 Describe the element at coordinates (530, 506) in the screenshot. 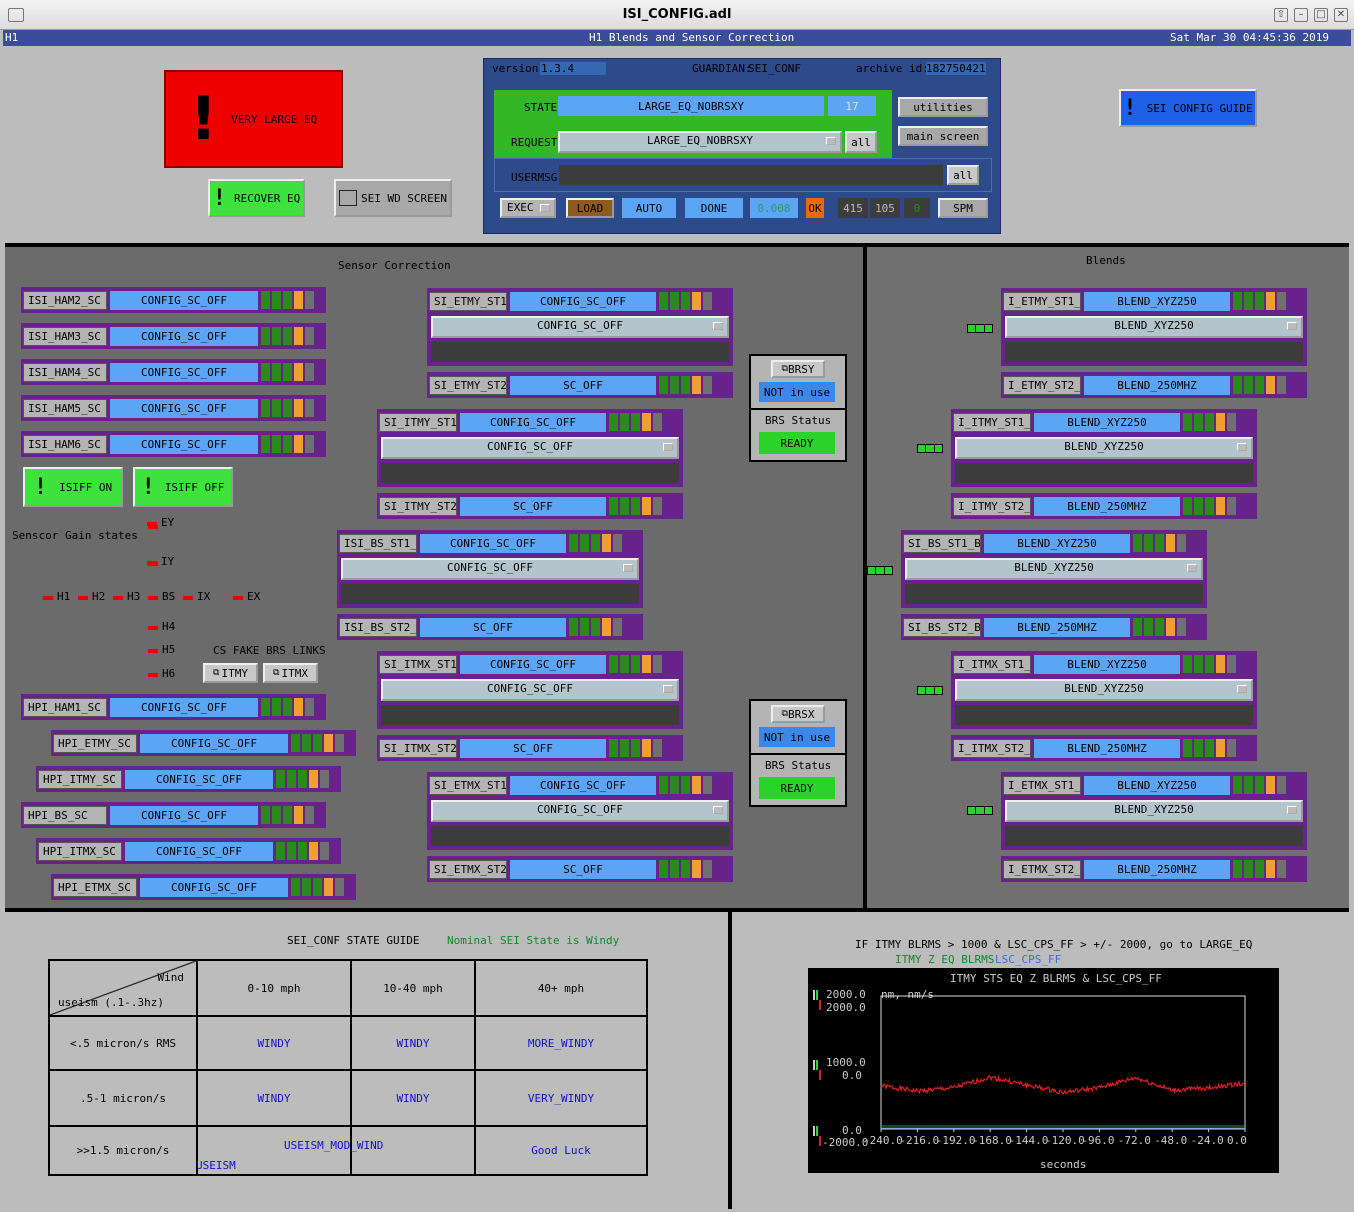

I see `stage2-row: SI_ITMY_ST2_S SC_OFF` at that location.